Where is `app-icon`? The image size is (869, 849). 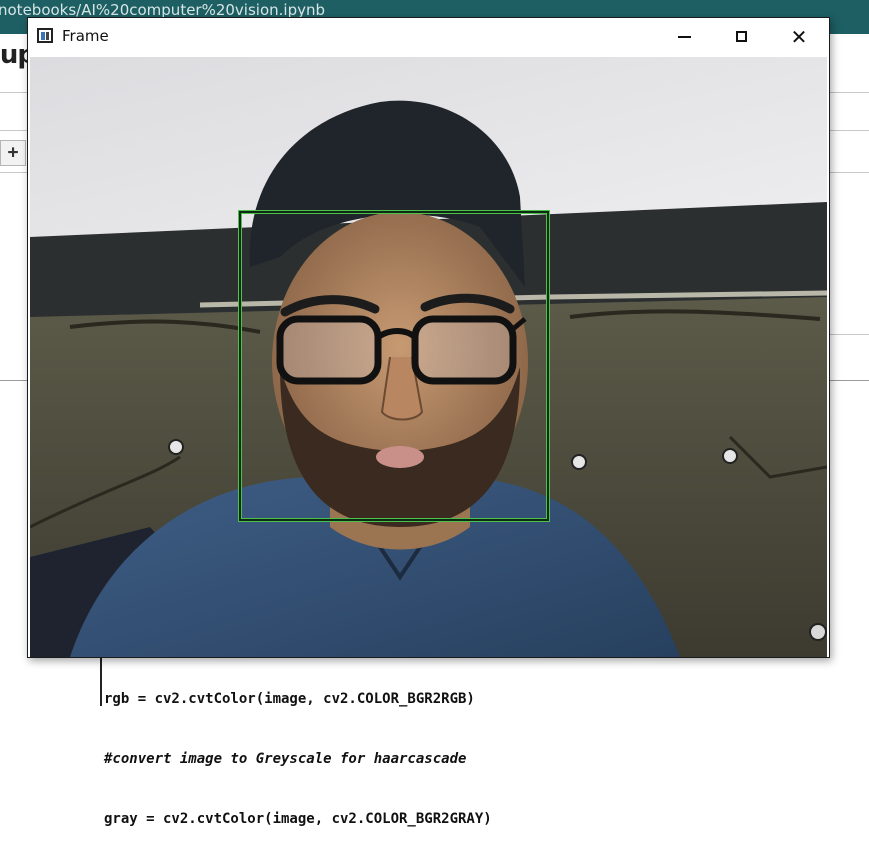
app-icon is located at coordinates (45, 35).